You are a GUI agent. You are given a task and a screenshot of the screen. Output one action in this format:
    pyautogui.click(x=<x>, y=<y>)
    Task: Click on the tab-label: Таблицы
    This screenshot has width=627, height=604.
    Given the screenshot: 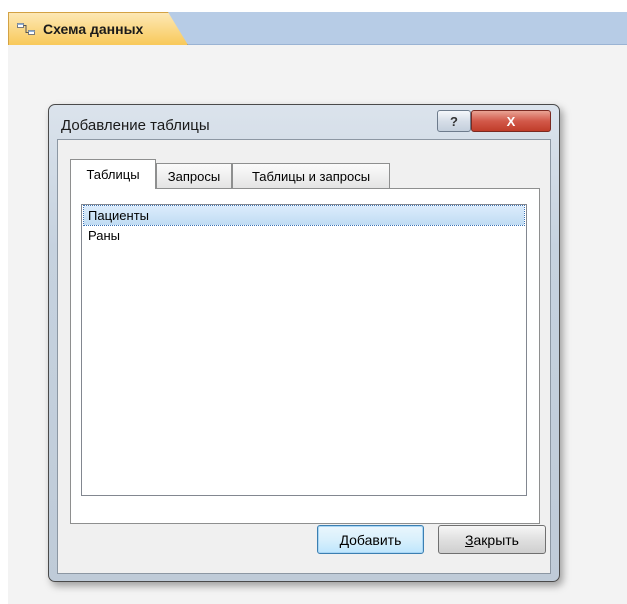 What is the action you would take?
    pyautogui.click(x=113, y=174)
    